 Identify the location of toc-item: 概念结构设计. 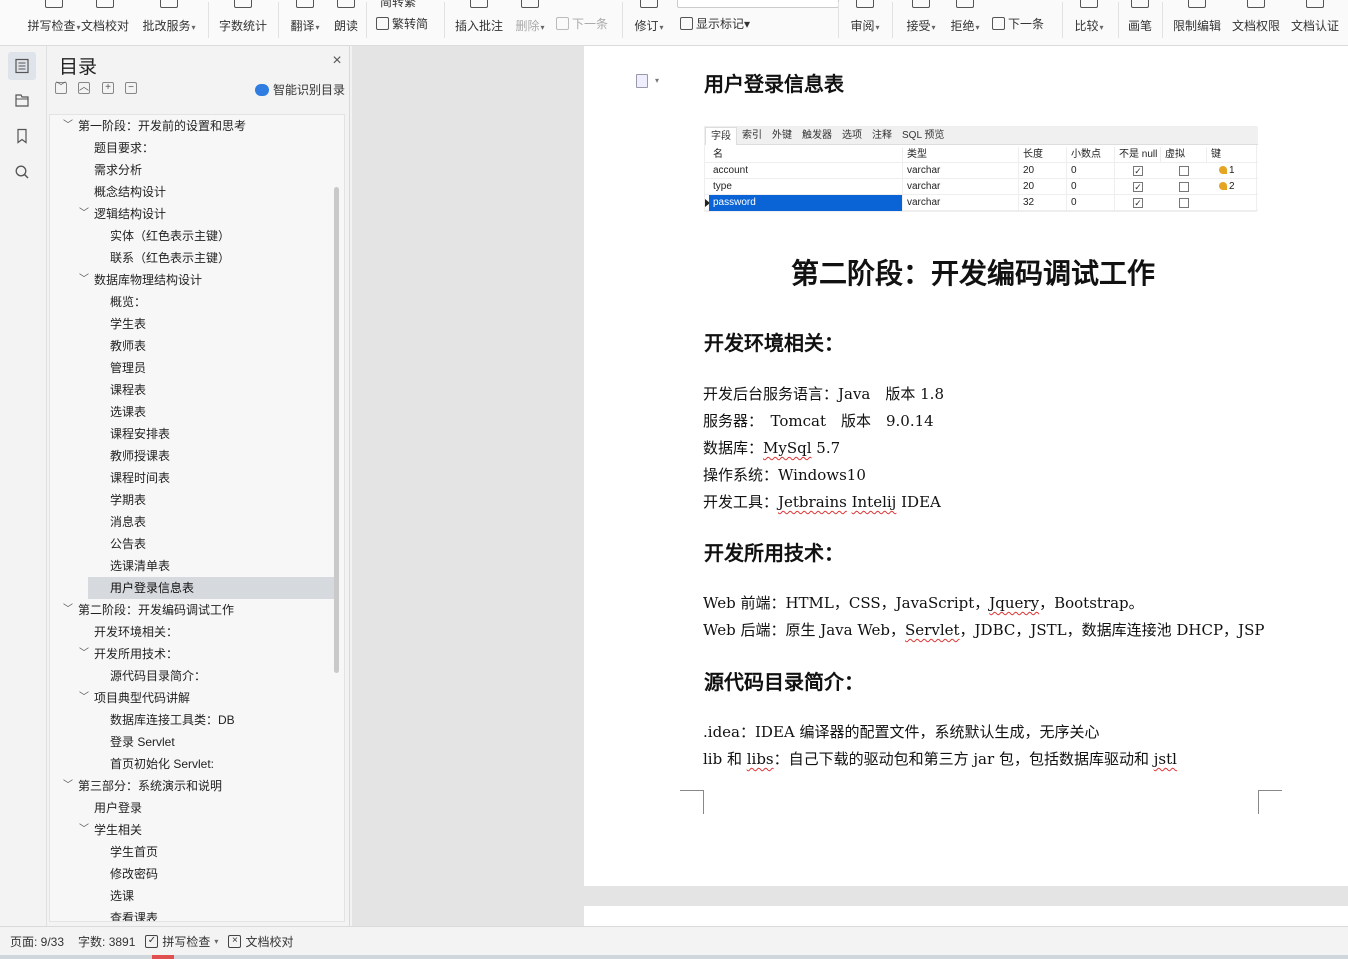
(193, 192).